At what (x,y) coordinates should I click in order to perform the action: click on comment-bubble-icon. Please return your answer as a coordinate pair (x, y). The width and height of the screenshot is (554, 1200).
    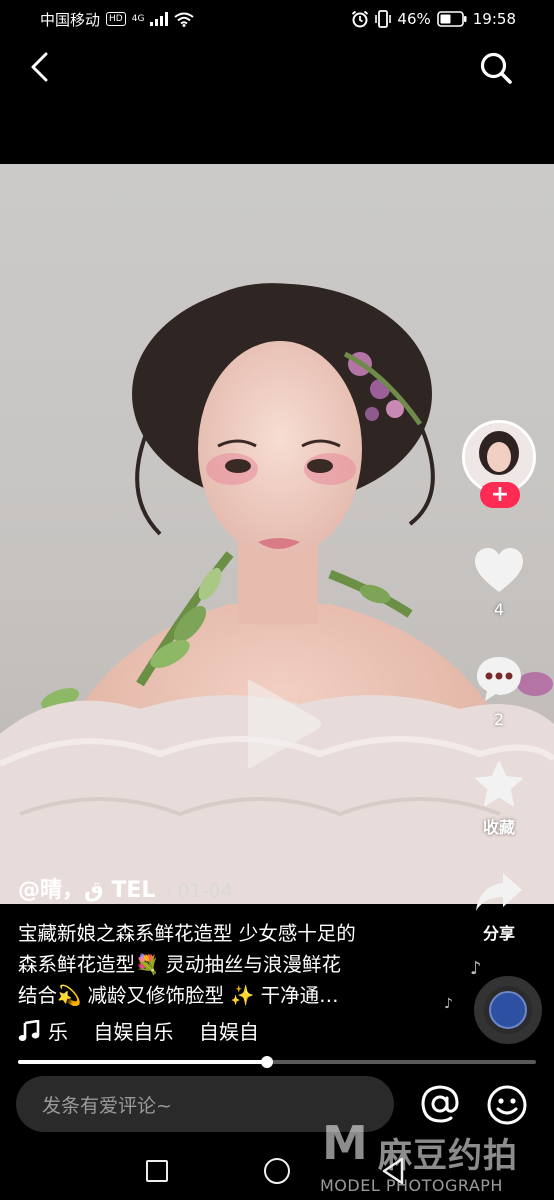
    Looking at the image, I should click on (499, 679).